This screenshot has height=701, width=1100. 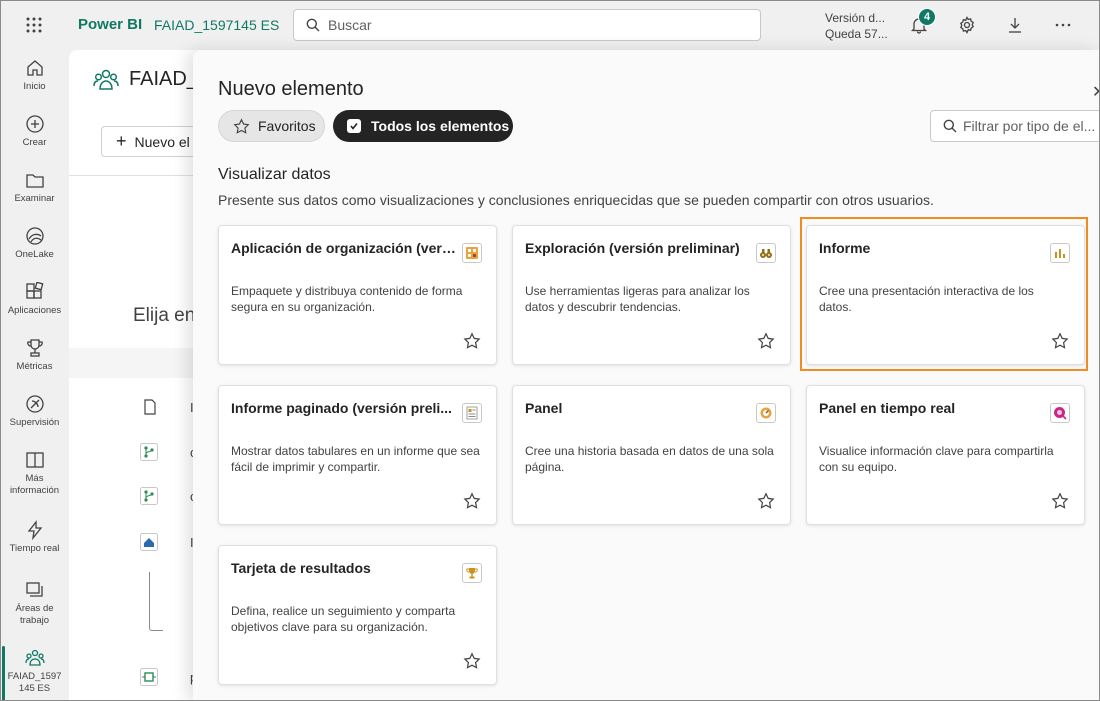 I want to click on nav-item-onelake: OneLake, so click(x=34, y=243).